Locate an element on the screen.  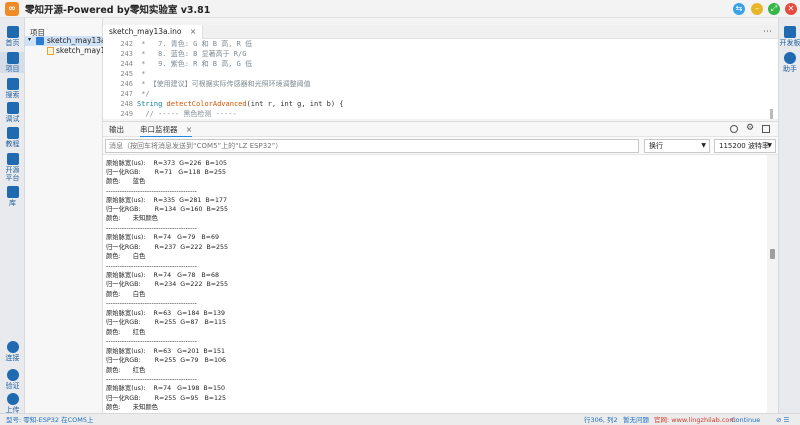
verify-label: 验证 is located at coordinates (12, 386).